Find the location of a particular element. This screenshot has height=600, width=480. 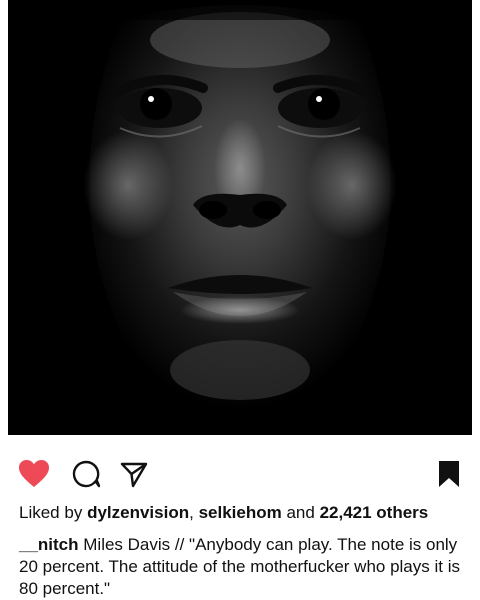

likes-prefix: Liked by is located at coordinates (51, 512).